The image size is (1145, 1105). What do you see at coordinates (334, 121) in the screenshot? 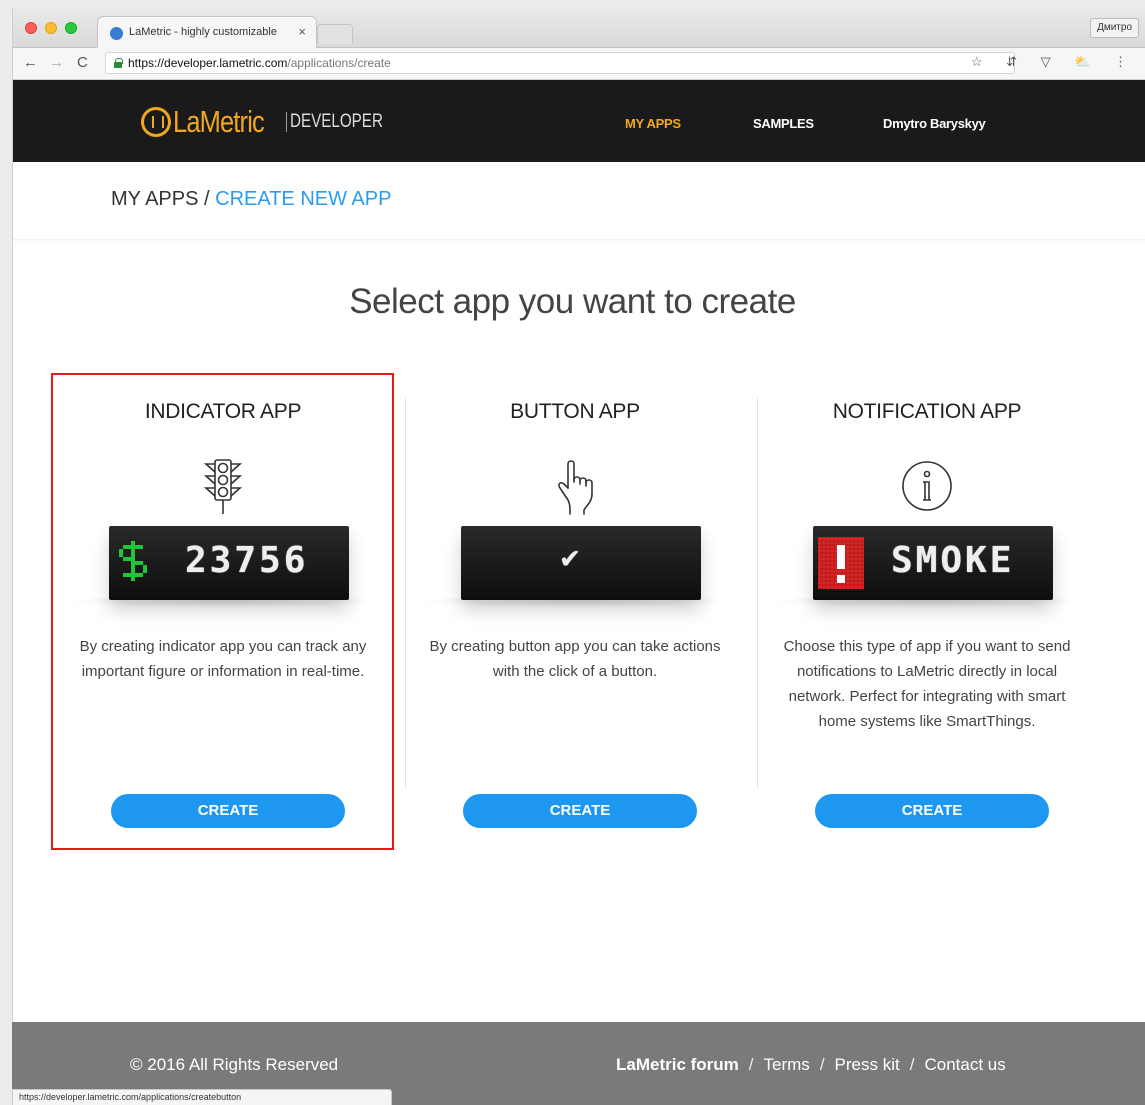
I see `logo-sub-text: DEVELOPER` at bounding box center [334, 121].